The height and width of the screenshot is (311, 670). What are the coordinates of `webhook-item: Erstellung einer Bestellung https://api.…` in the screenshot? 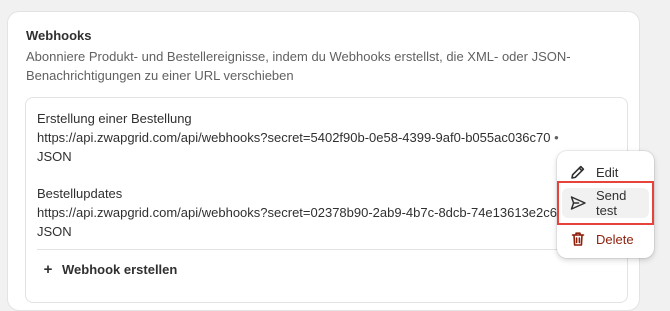 It's located at (298, 137).